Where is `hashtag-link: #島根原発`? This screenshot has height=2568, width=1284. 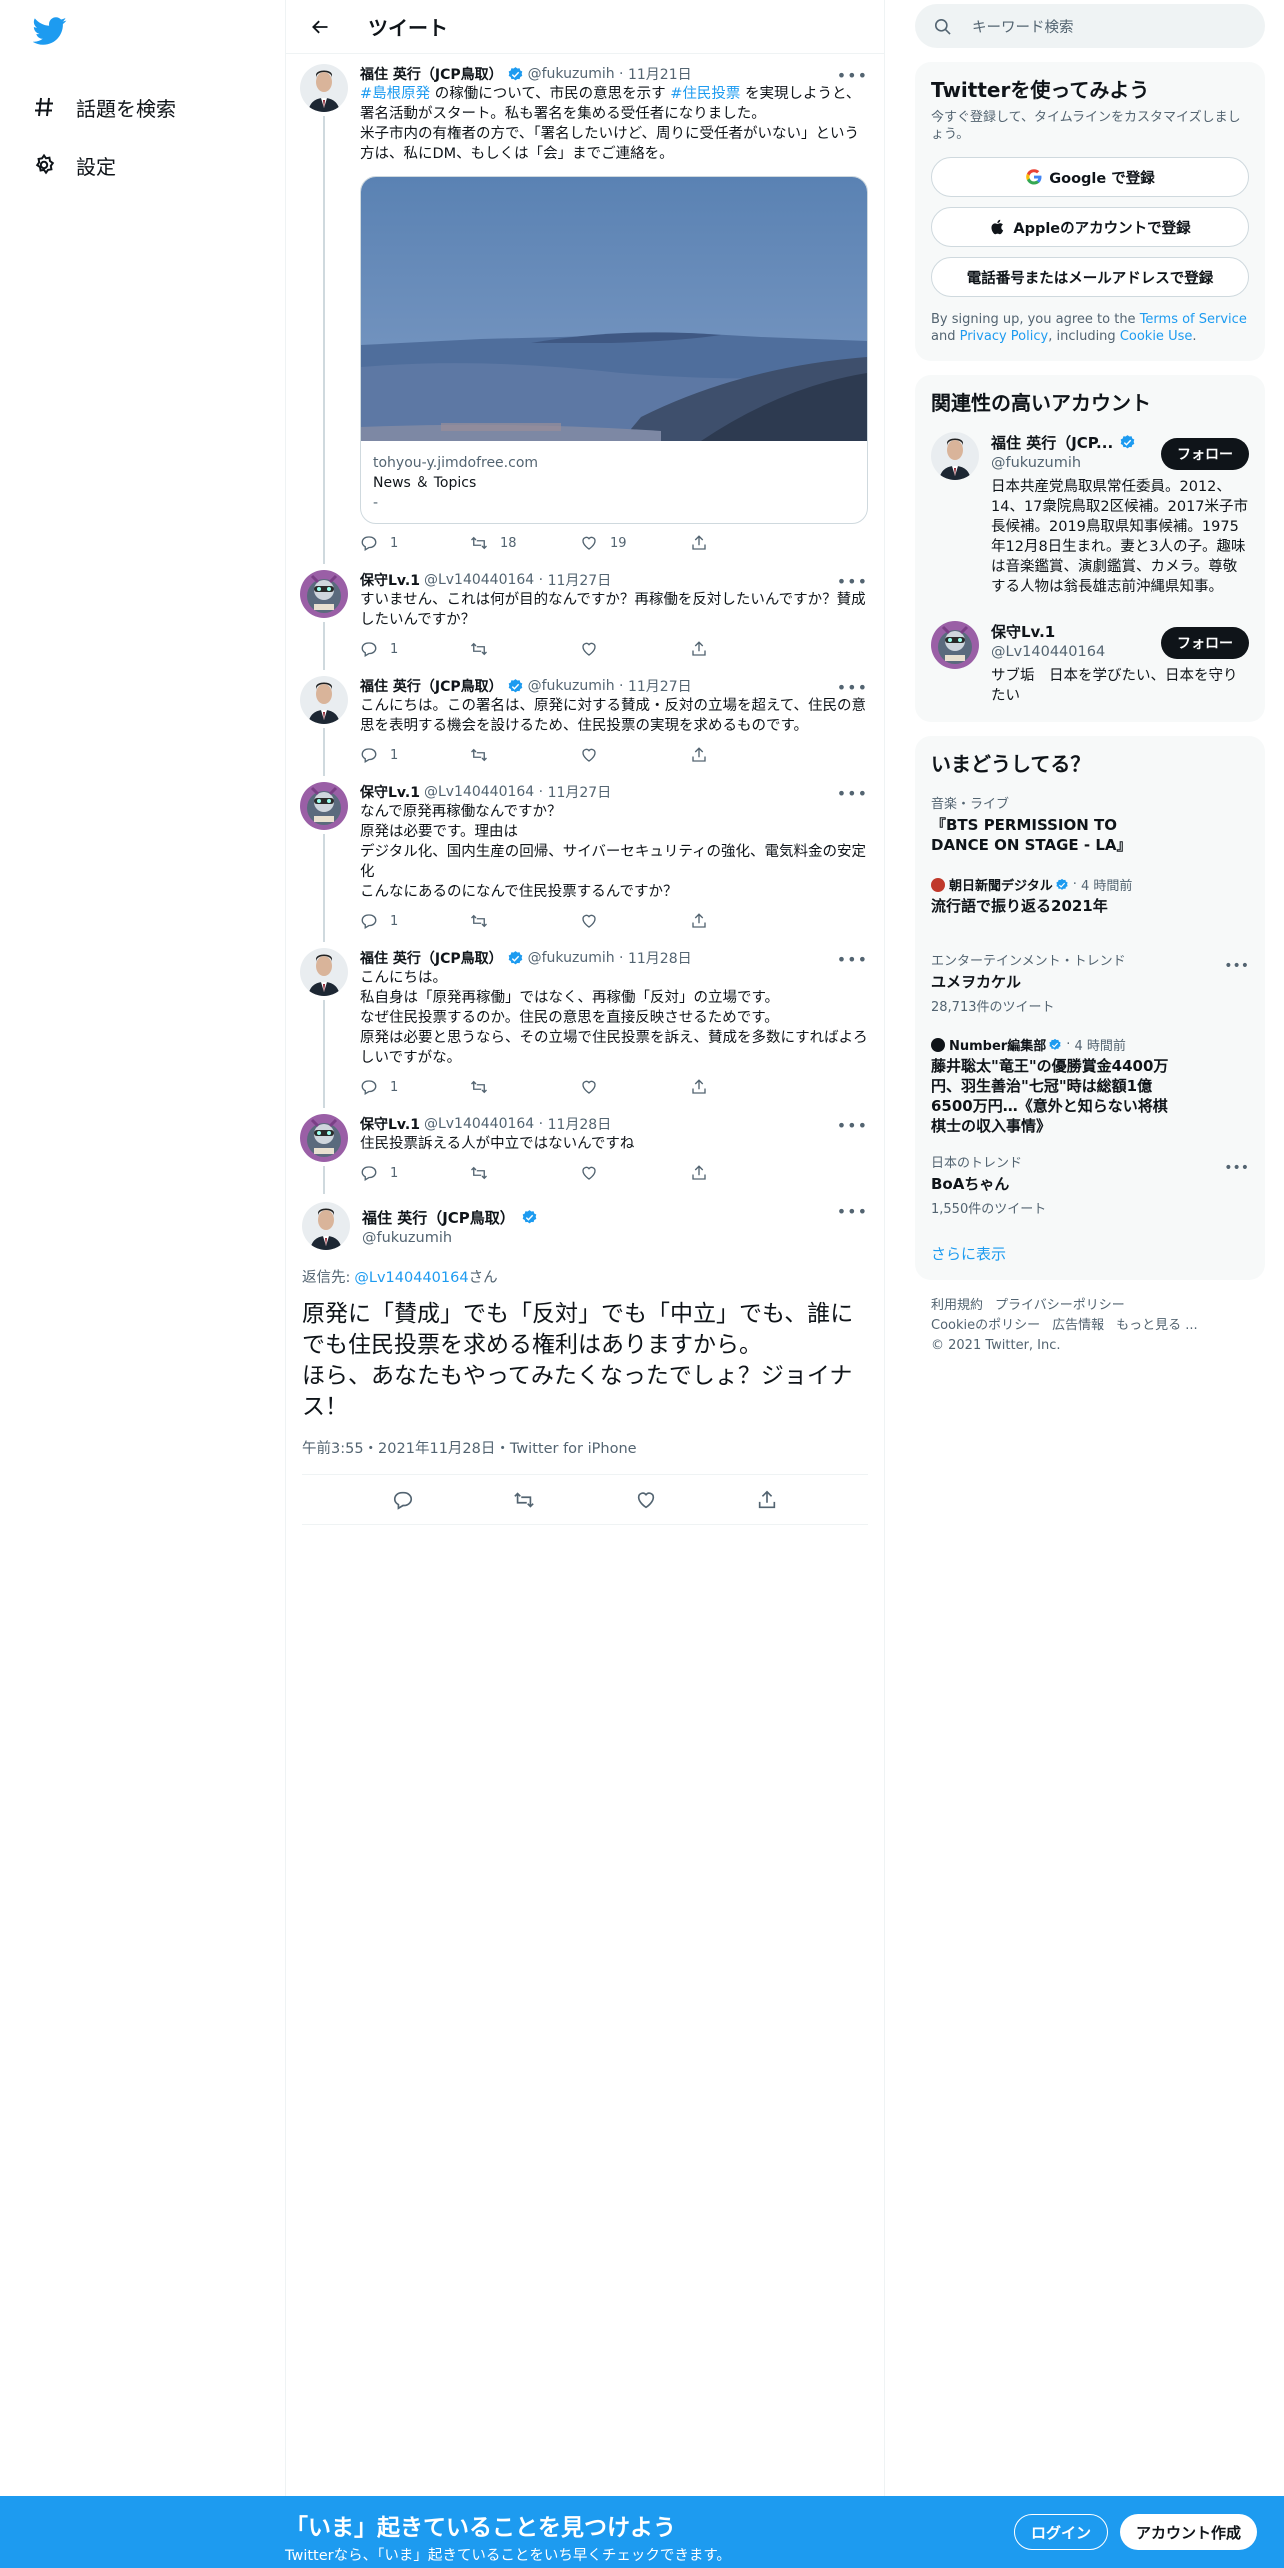
hashtag-link: #島根原発 is located at coordinates (395, 94).